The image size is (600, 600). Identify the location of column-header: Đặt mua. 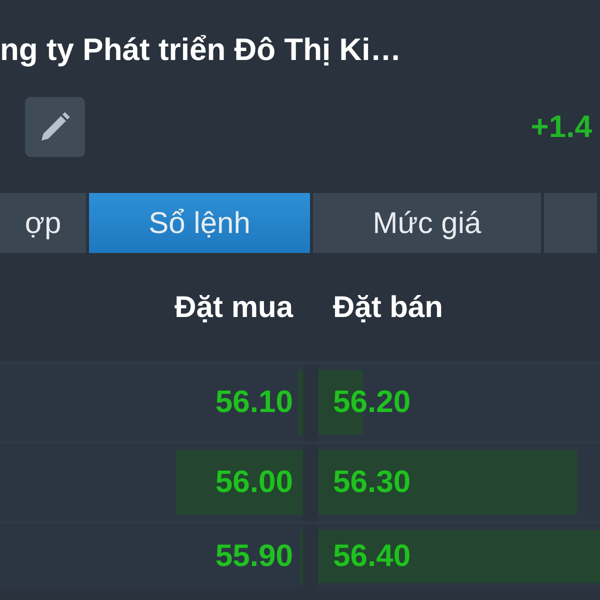
(233, 308).